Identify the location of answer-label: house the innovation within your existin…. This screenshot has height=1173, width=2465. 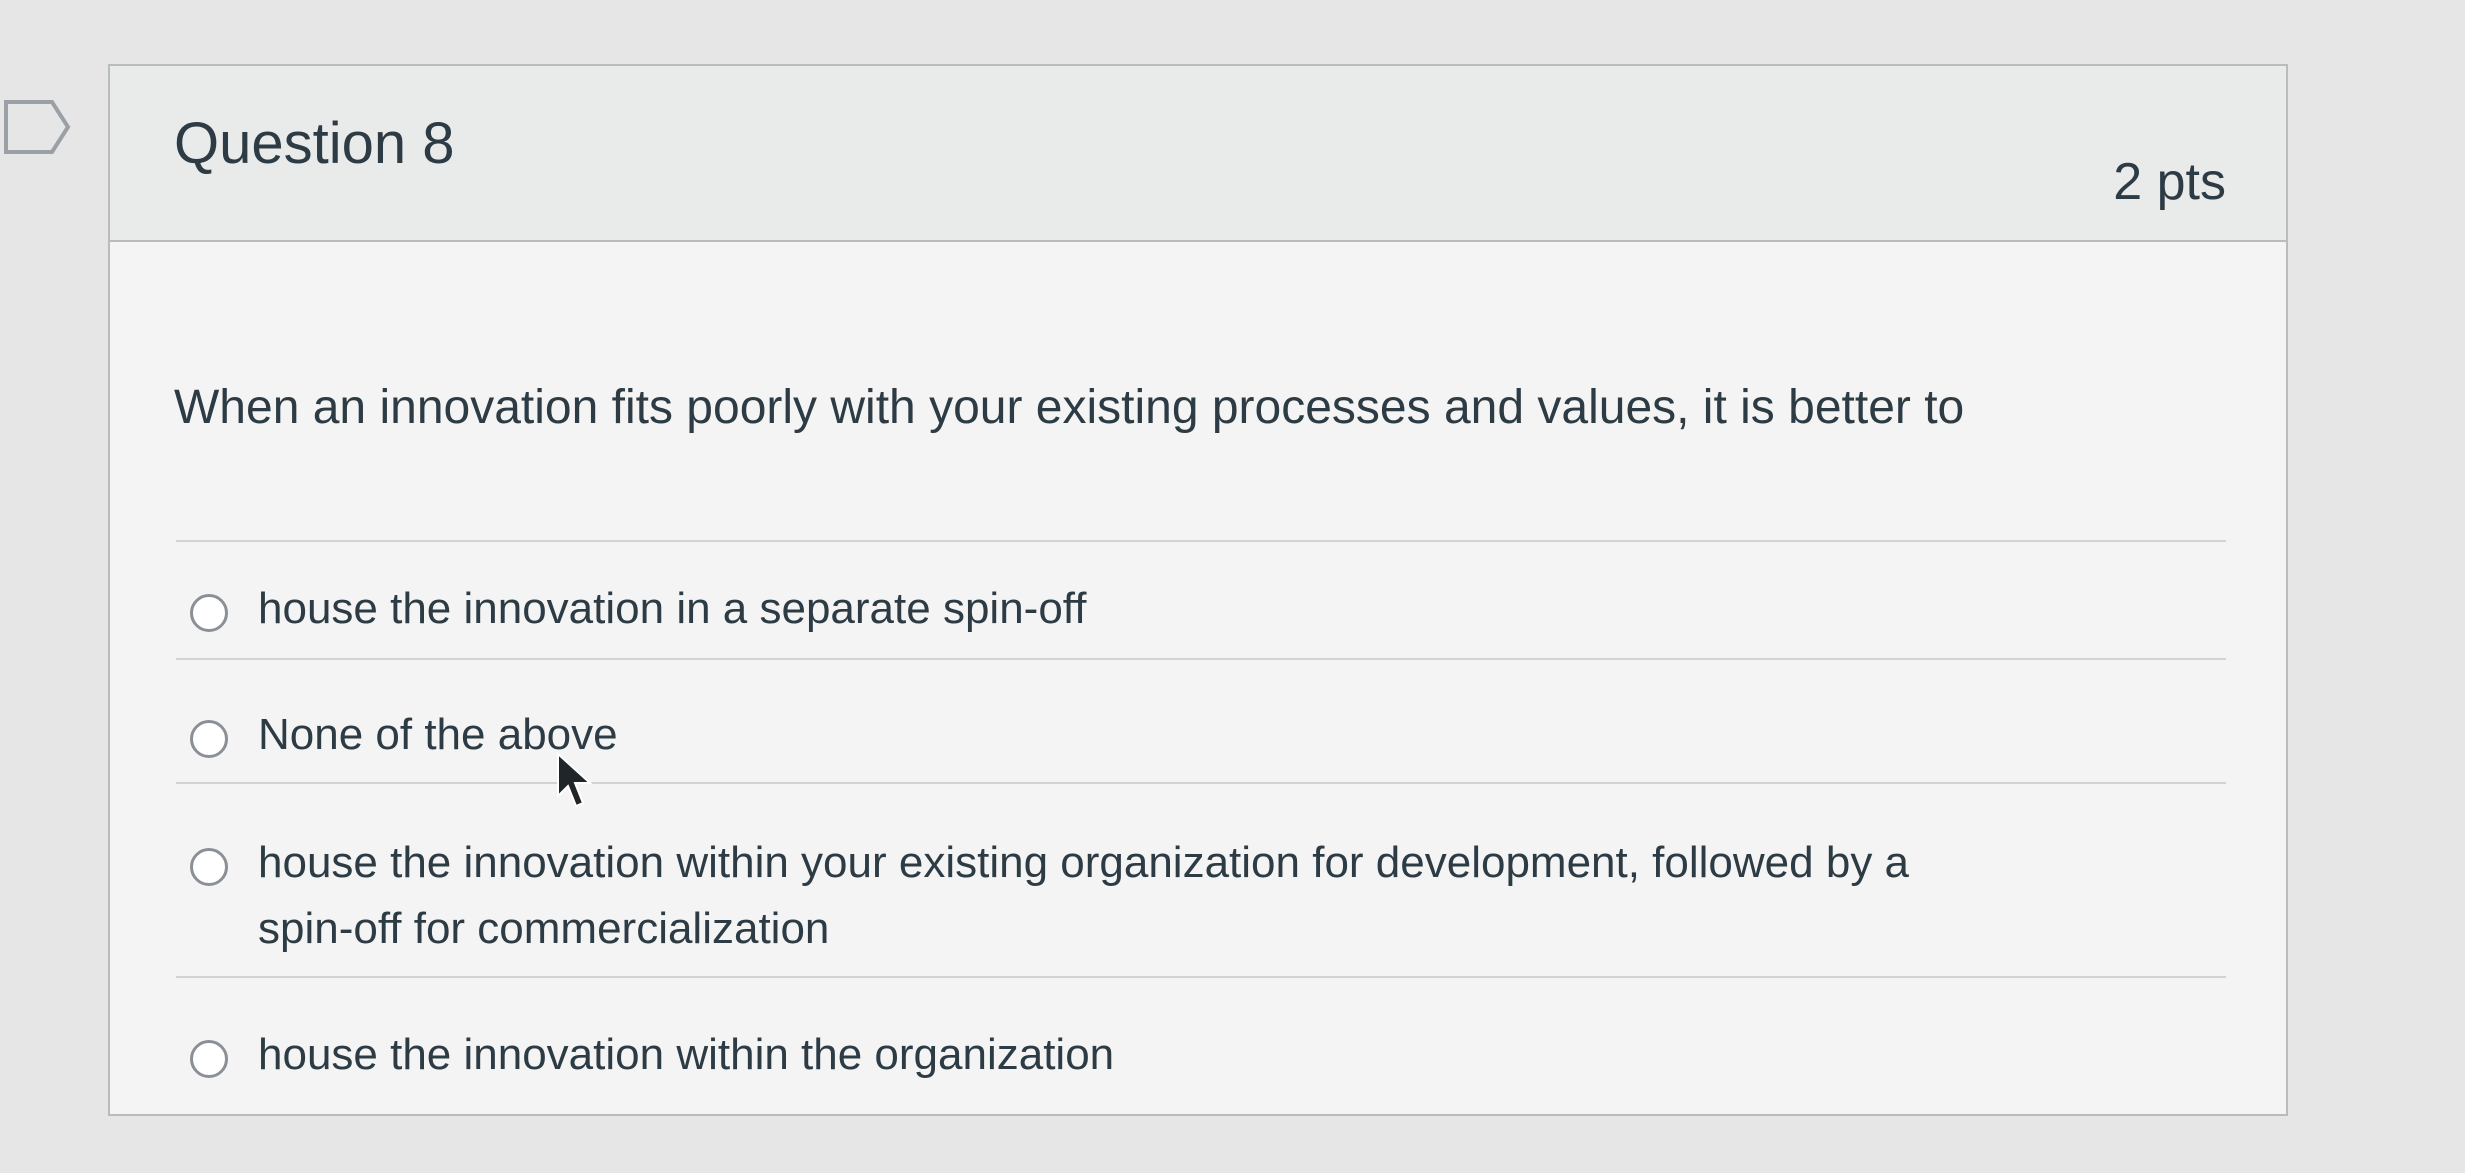
(1084, 895).